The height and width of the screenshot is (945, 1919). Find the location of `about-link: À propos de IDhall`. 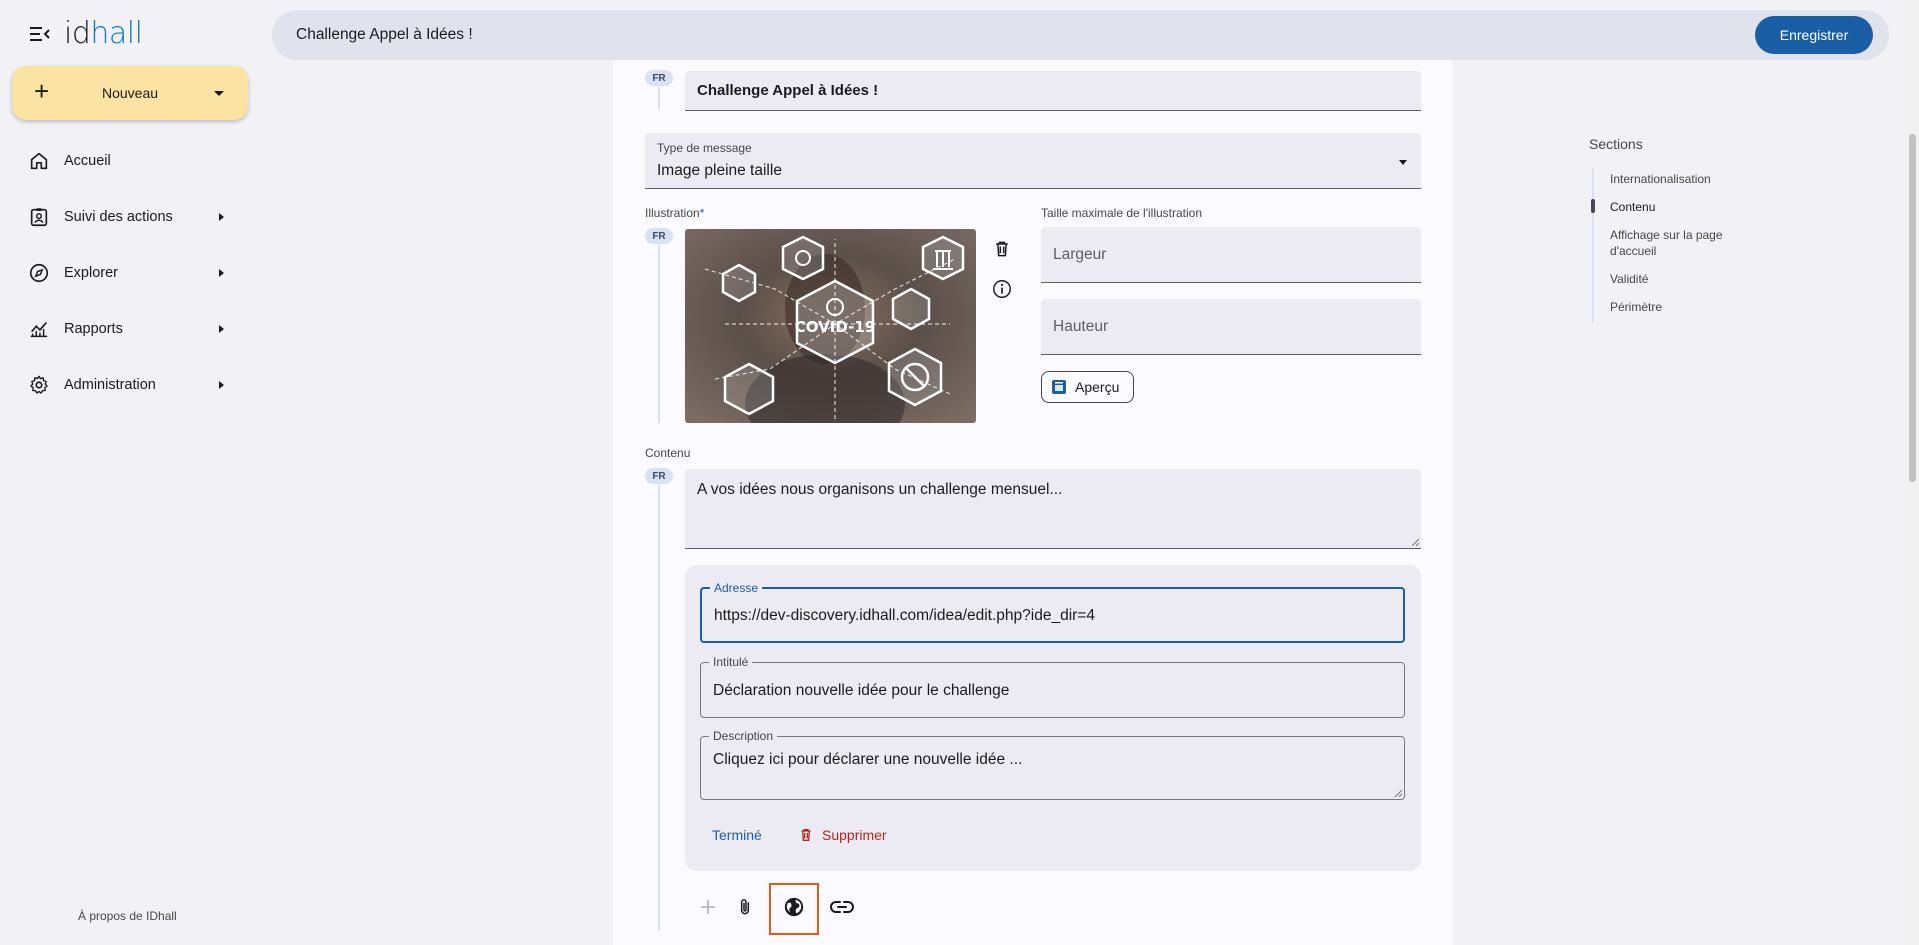

about-link: À propos de IDhall is located at coordinates (127, 916).